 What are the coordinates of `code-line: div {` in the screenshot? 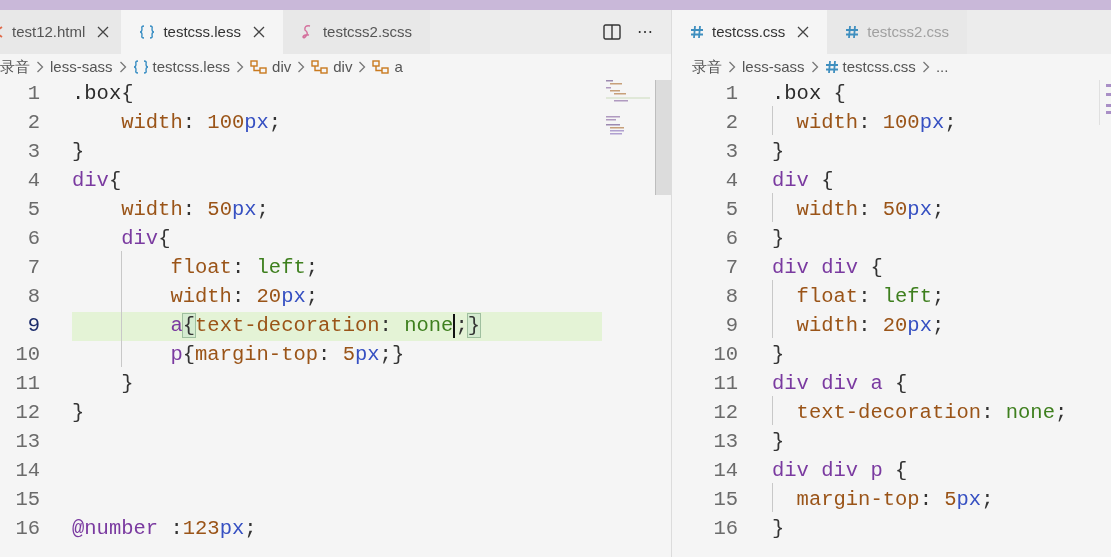 It's located at (803, 181).